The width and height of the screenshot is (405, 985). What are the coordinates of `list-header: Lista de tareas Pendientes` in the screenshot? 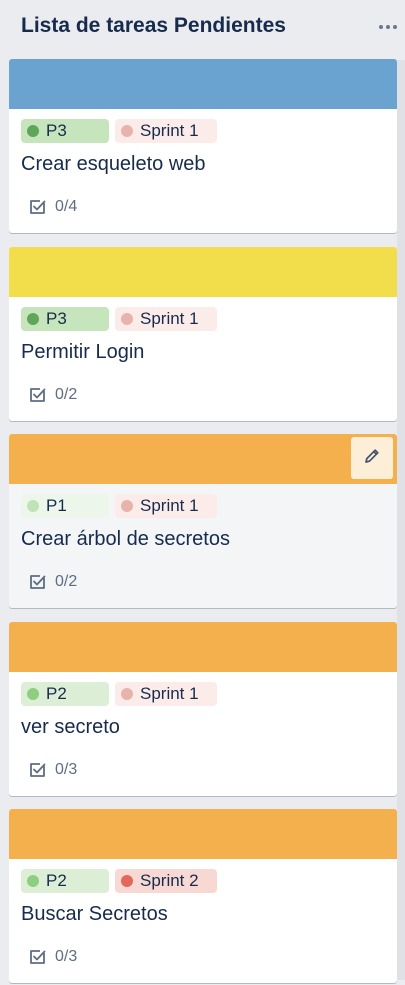 It's located at (202, 28).